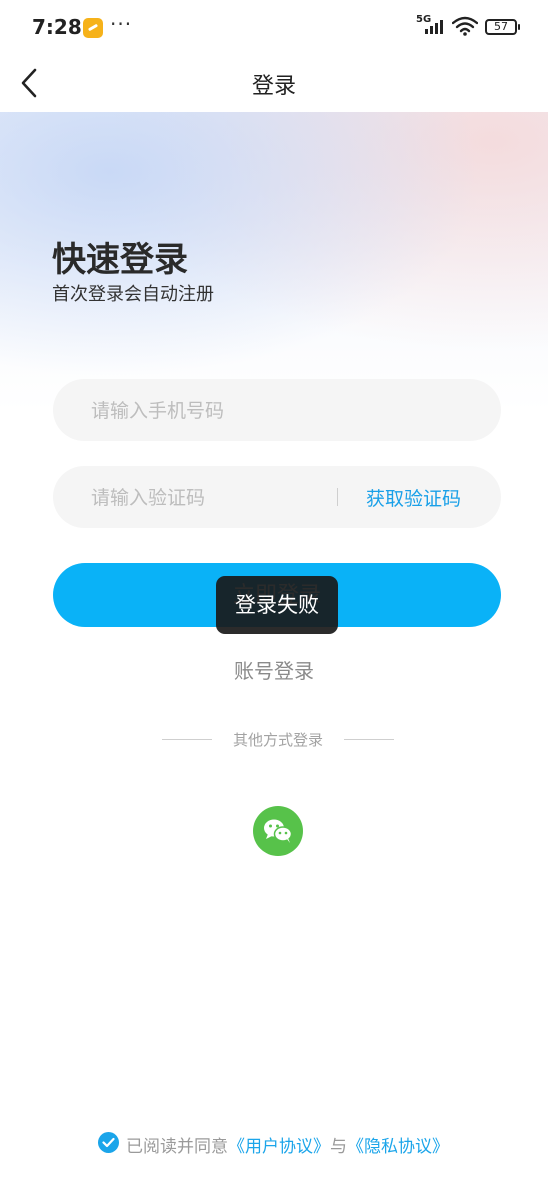  Describe the element at coordinates (133, 294) in the screenshot. I see `login-subheading: 首次登录会自动注册` at that location.